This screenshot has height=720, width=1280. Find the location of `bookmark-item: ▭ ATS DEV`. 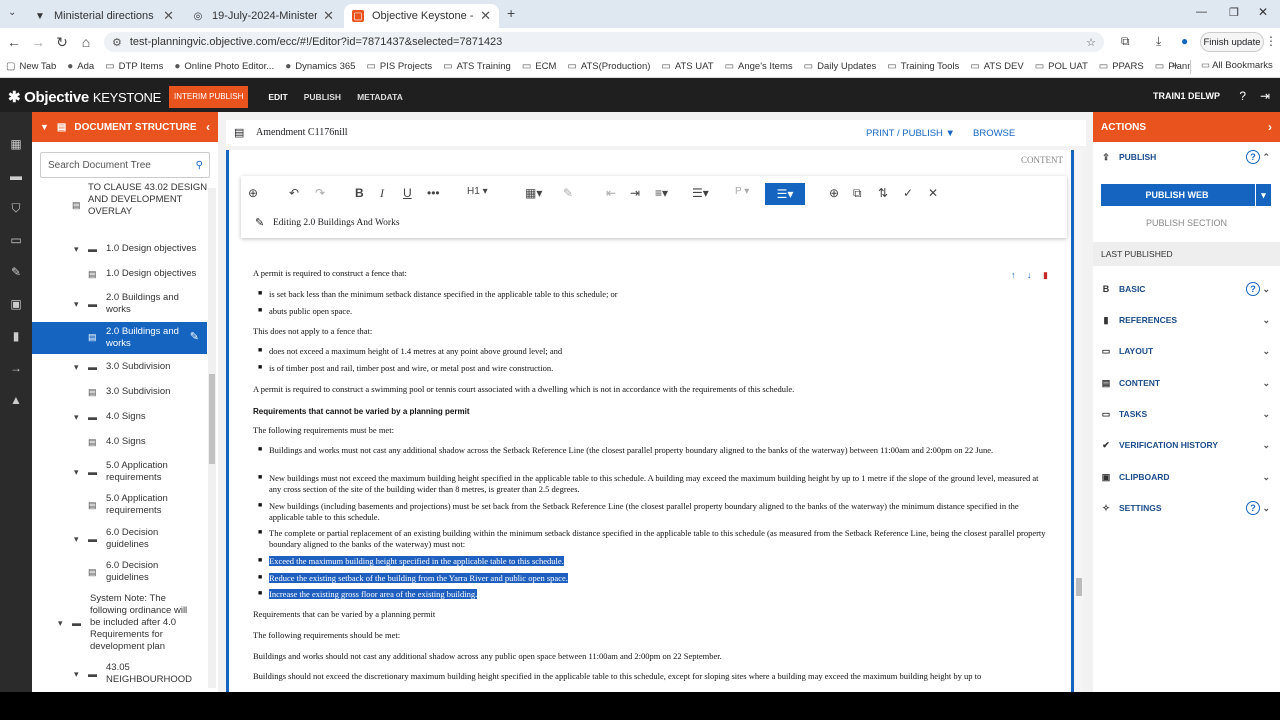

bookmark-item: ▭ ATS DEV is located at coordinates (996, 66).